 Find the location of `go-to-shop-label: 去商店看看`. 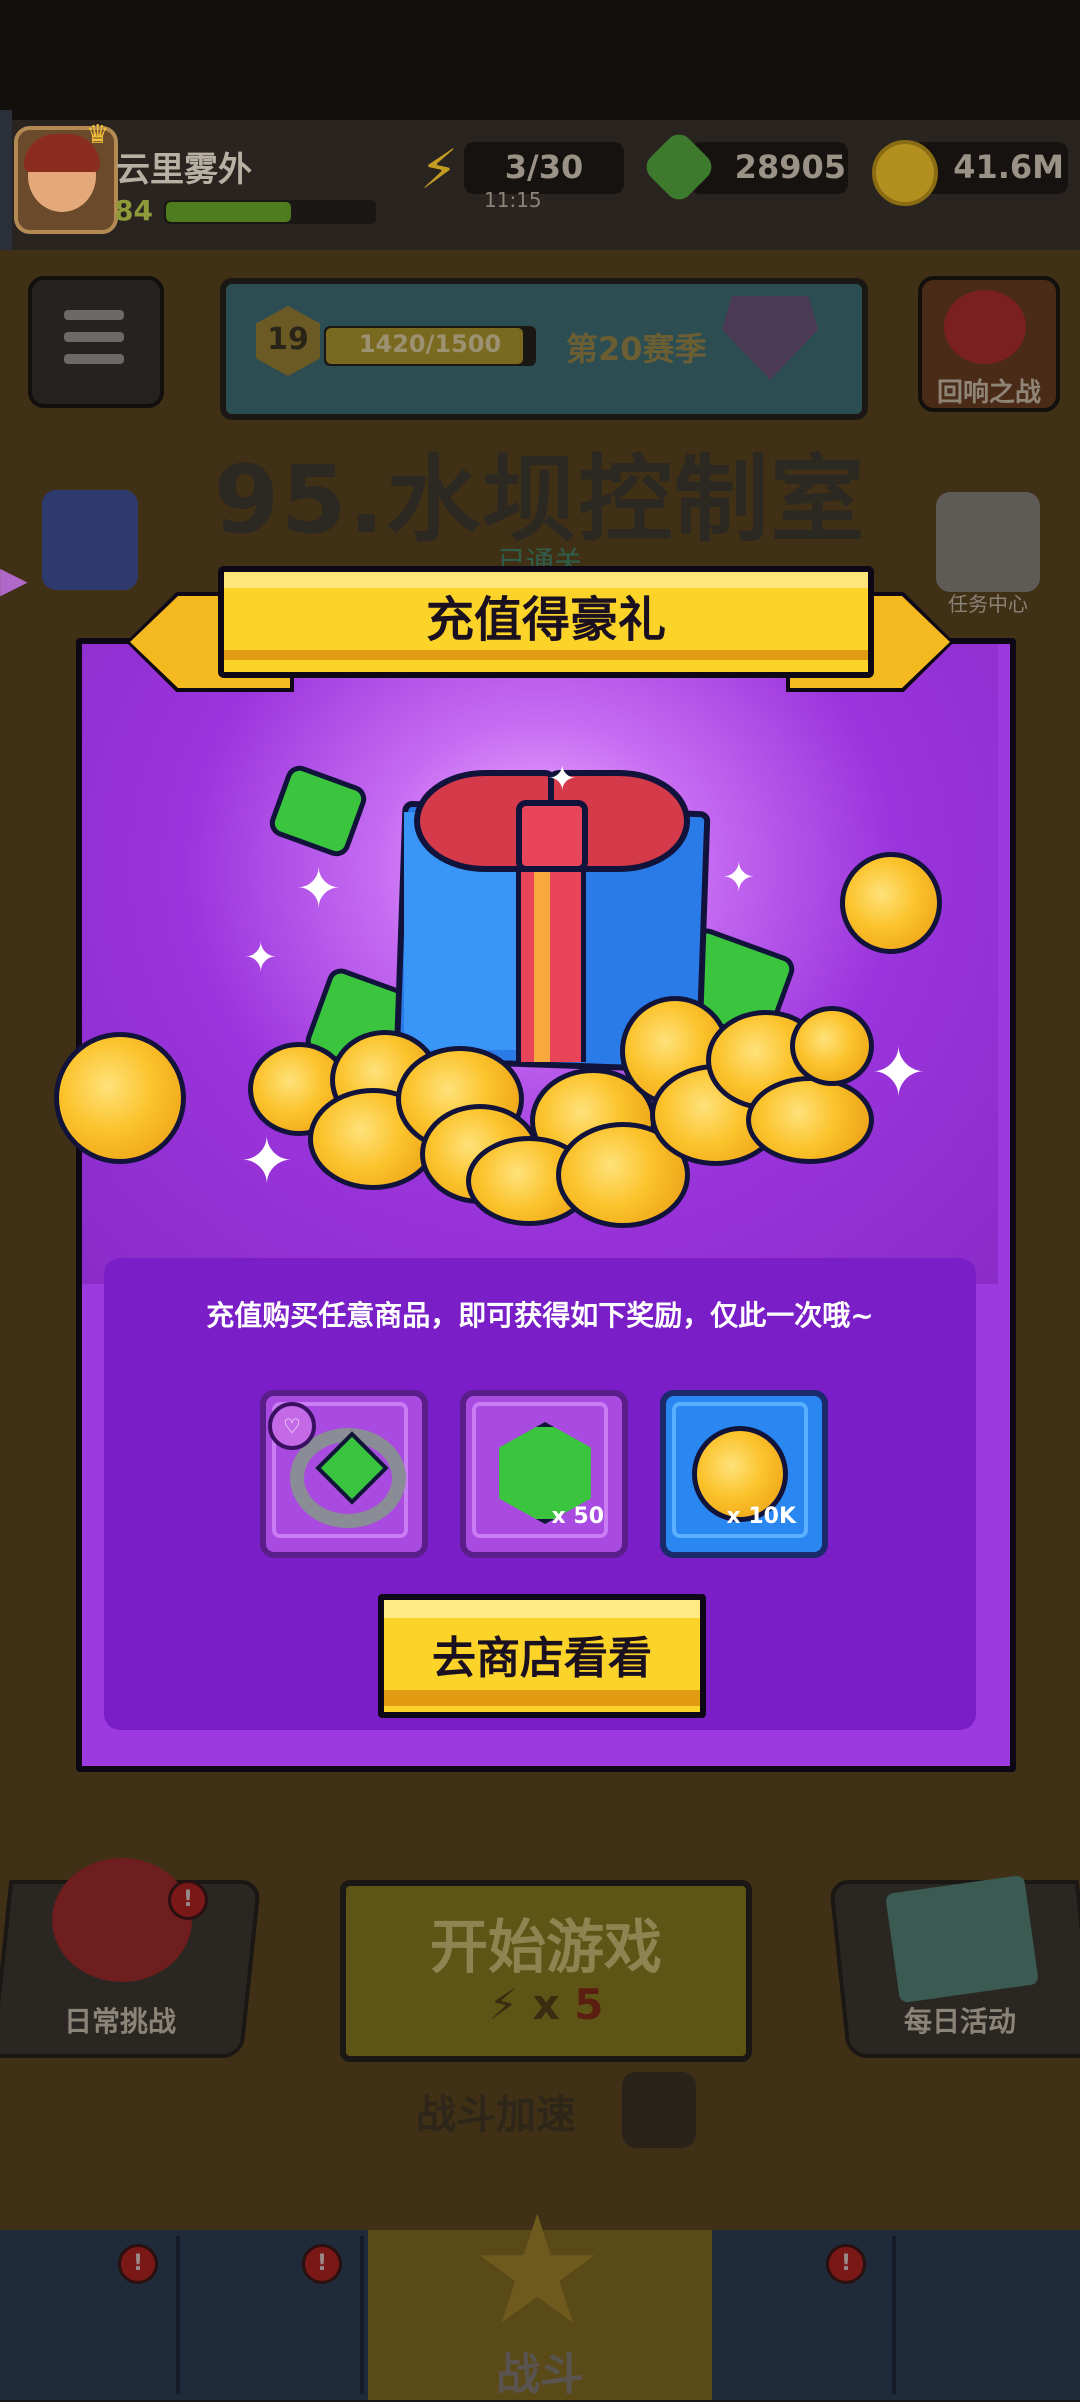

go-to-shop-label: 去商店看看 is located at coordinates (542, 1658).